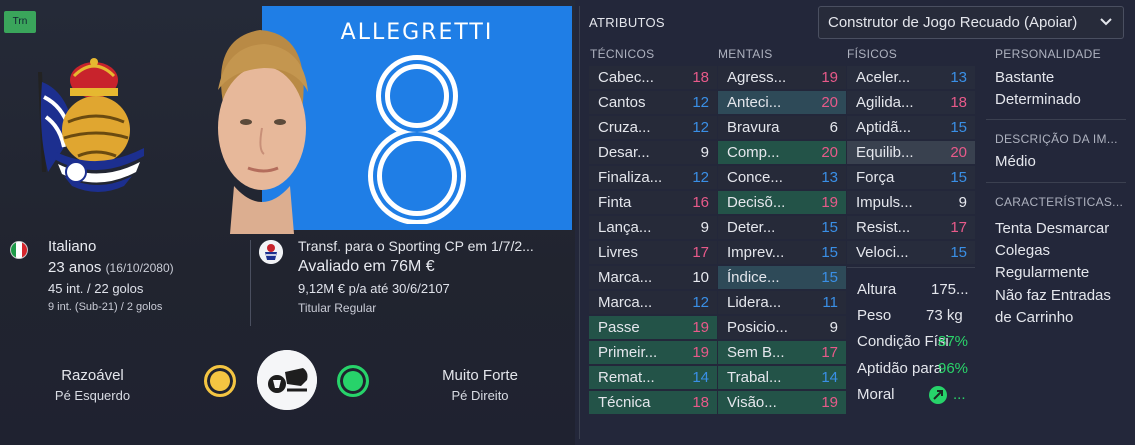 The image size is (1135, 445). Describe the element at coordinates (653, 402) in the screenshot. I see `technical-attribute-row: Técnica 18` at that location.